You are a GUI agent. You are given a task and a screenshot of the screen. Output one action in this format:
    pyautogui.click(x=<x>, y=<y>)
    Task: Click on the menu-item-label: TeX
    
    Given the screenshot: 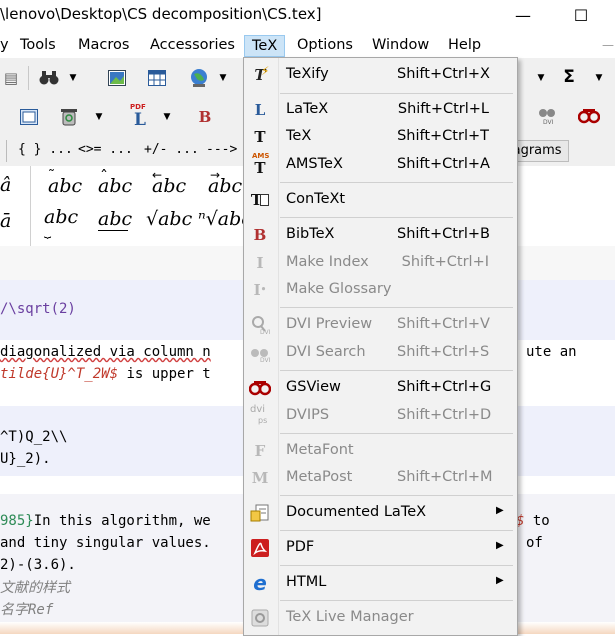 What is the action you would take?
    pyautogui.click(x=299, y=136)
    